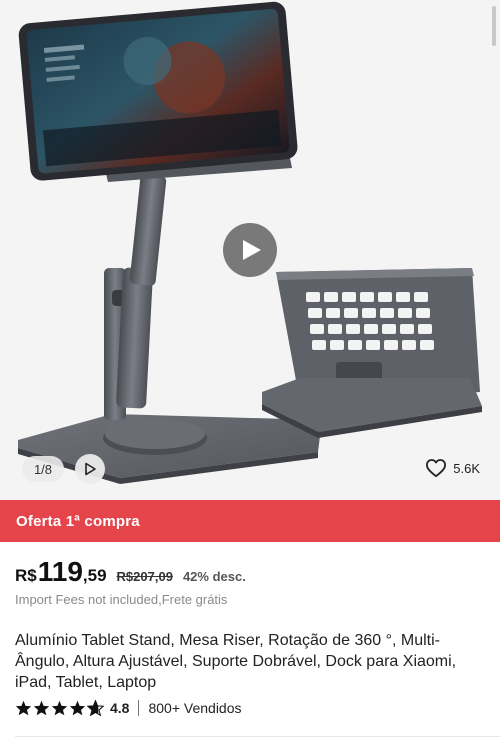  What do you see at coordinates (436, 468) in the screenshot?
I see `heart-outline-icon` at bounding box center [436, 468].